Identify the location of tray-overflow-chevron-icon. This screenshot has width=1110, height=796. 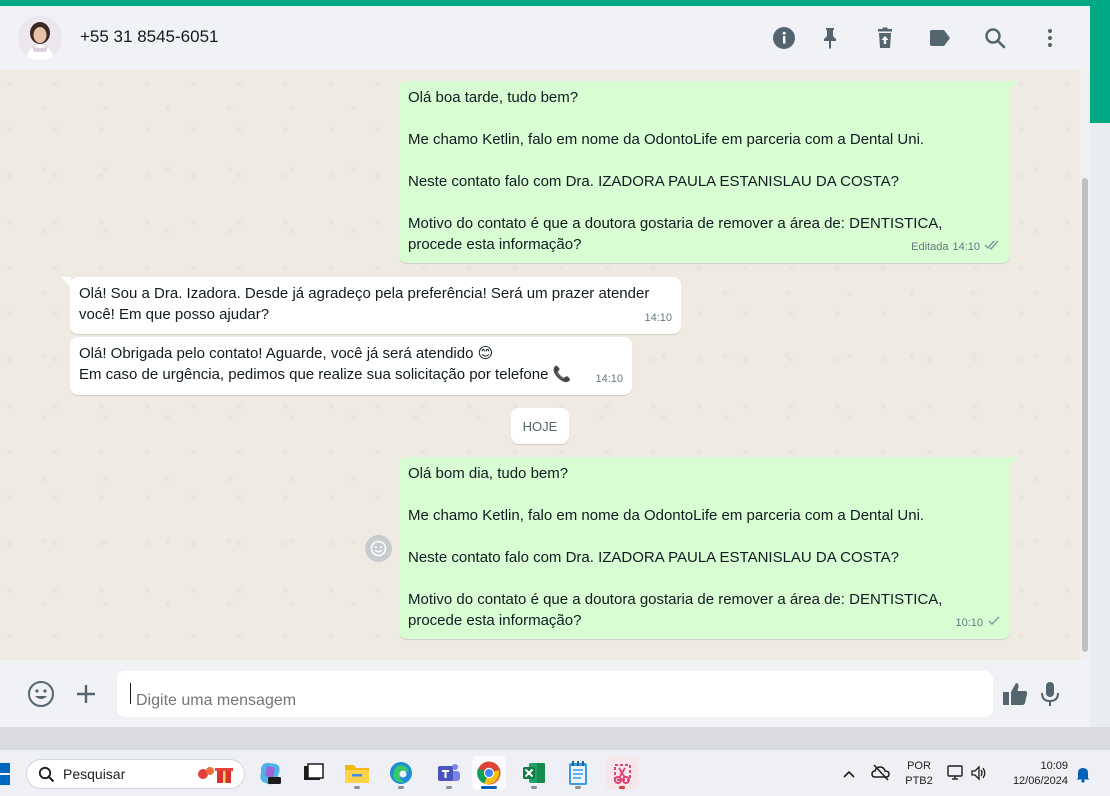
(849, 775).